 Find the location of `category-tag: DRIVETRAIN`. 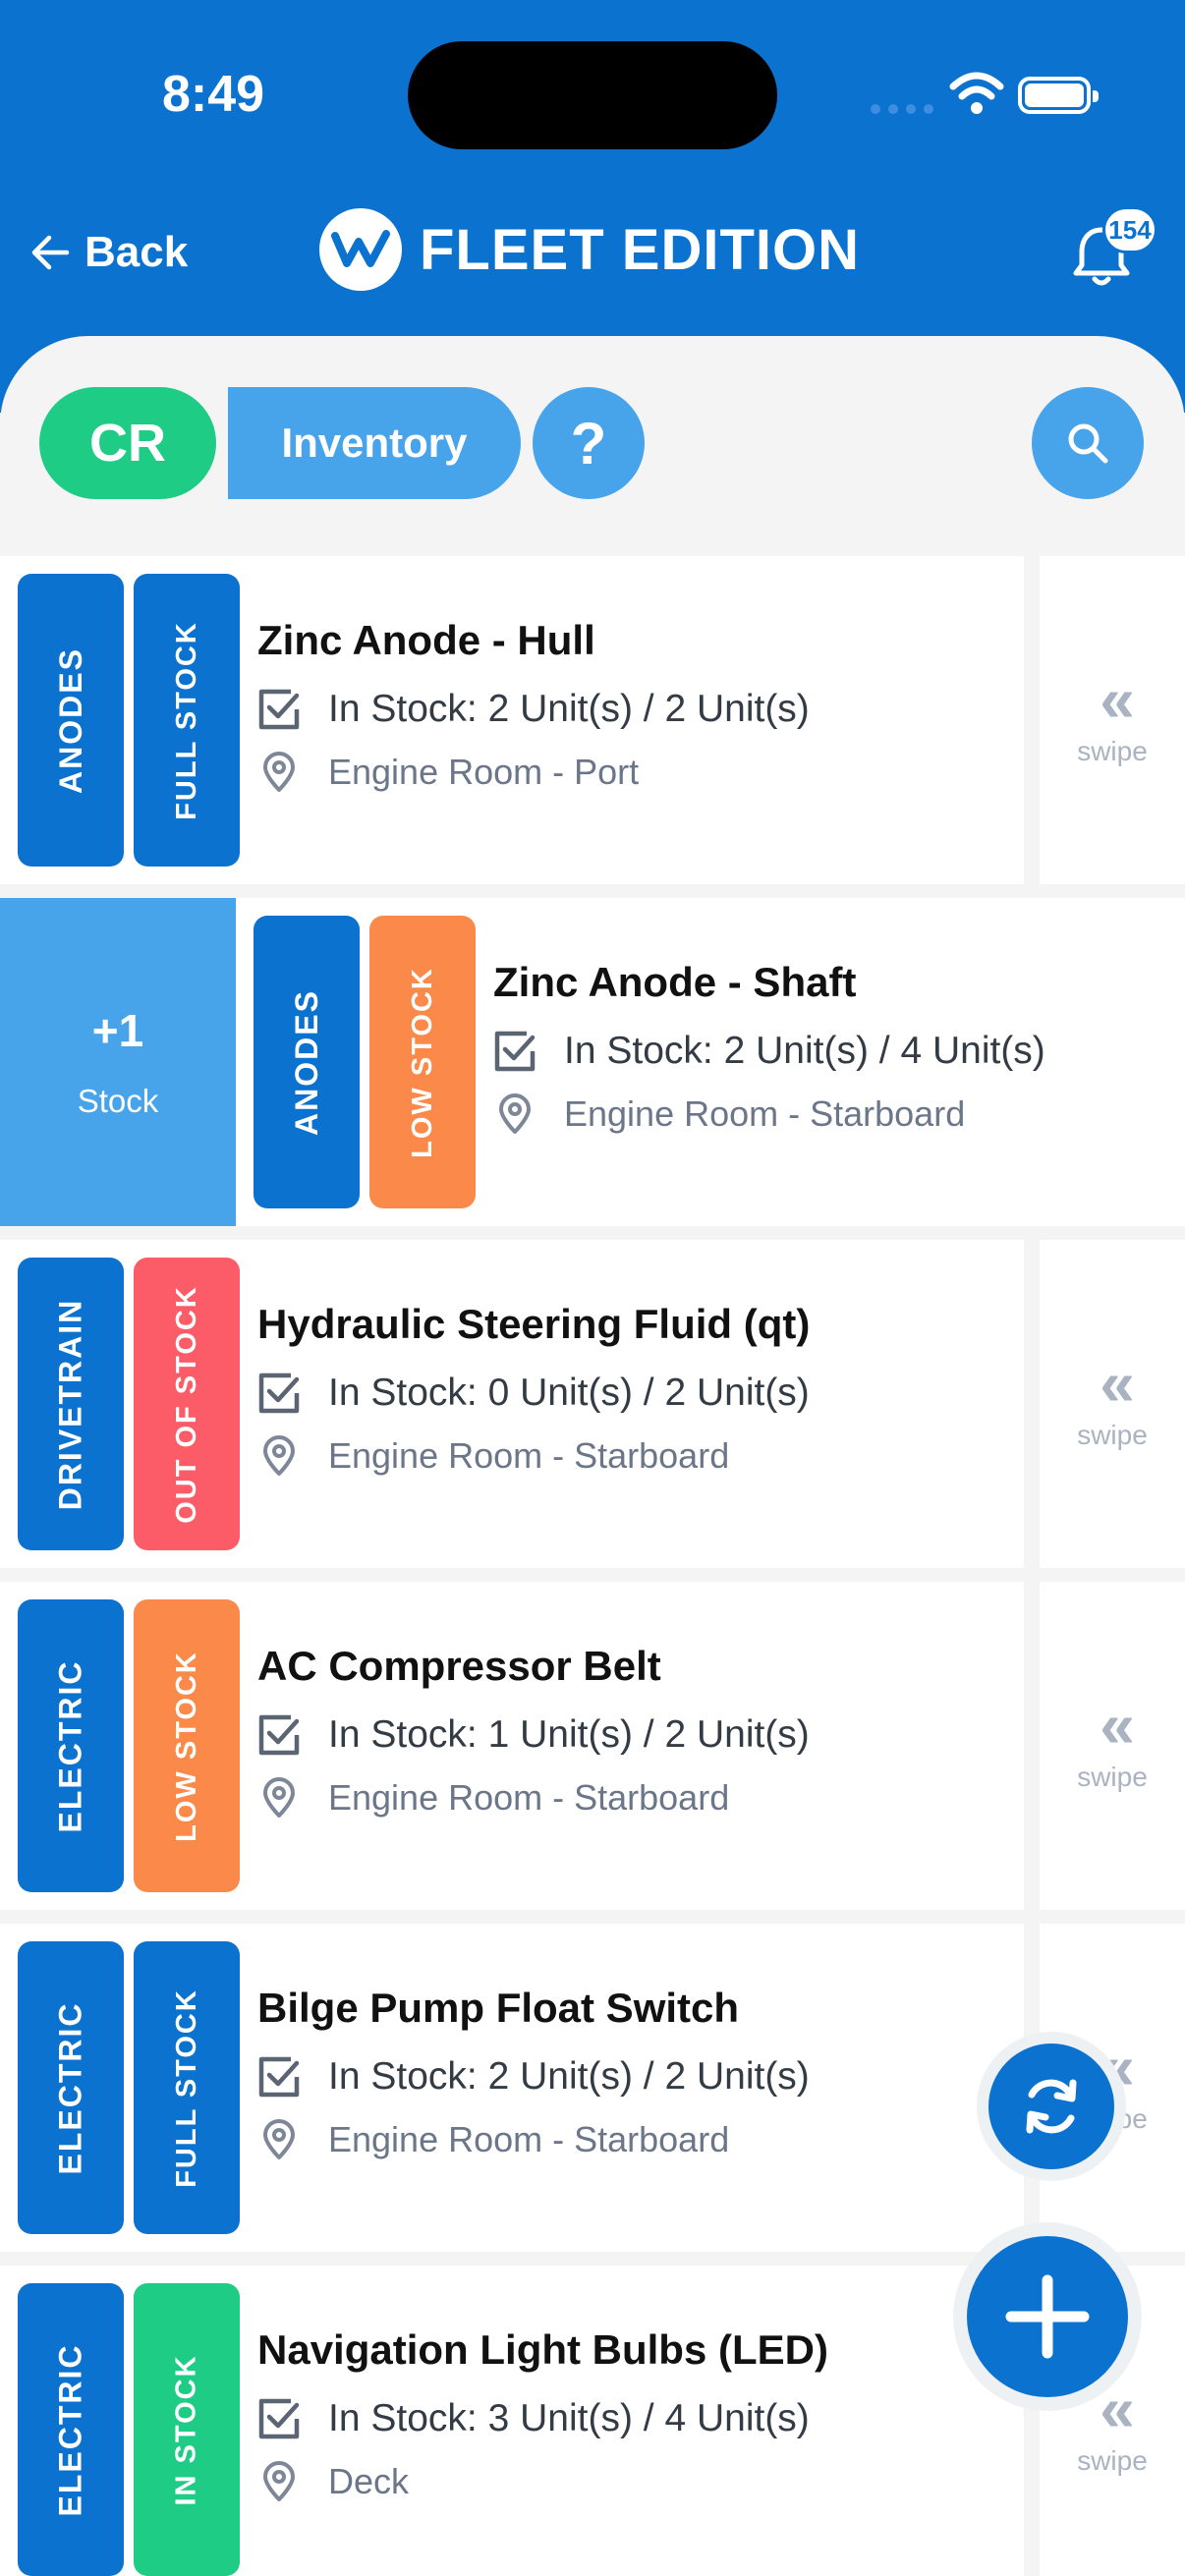

category-tag: DRIVETRAIN is located at coordinates (71, 1404).